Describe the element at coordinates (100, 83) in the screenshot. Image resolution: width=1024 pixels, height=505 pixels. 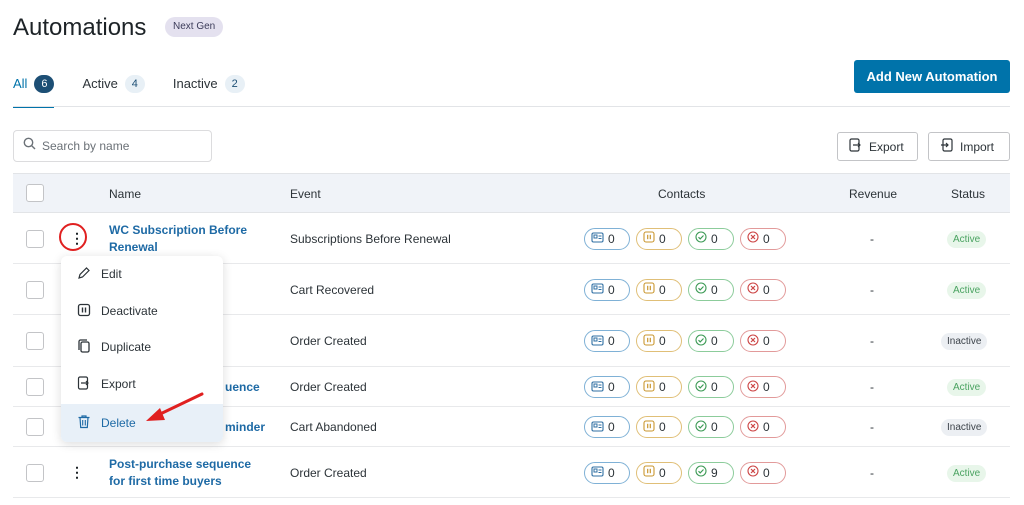
I see `tab-label: Active` at that location.